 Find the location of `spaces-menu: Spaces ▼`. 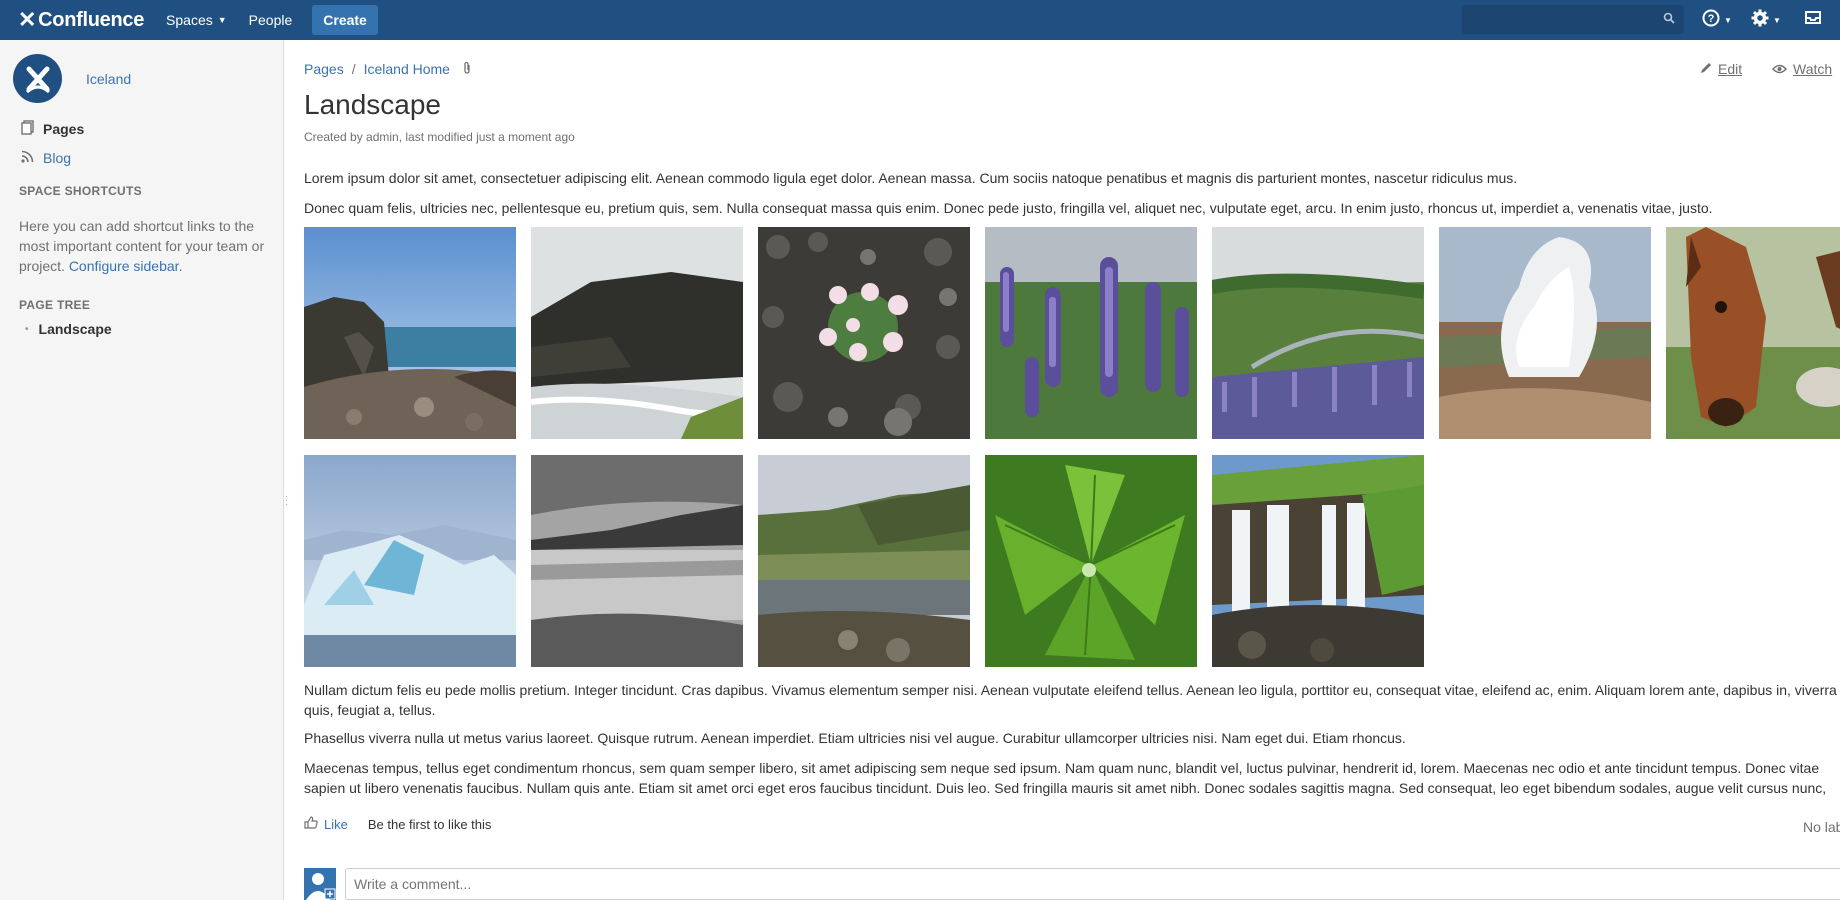

spaces-menu: Spaces ▼ is located at coordinates (196, 20).